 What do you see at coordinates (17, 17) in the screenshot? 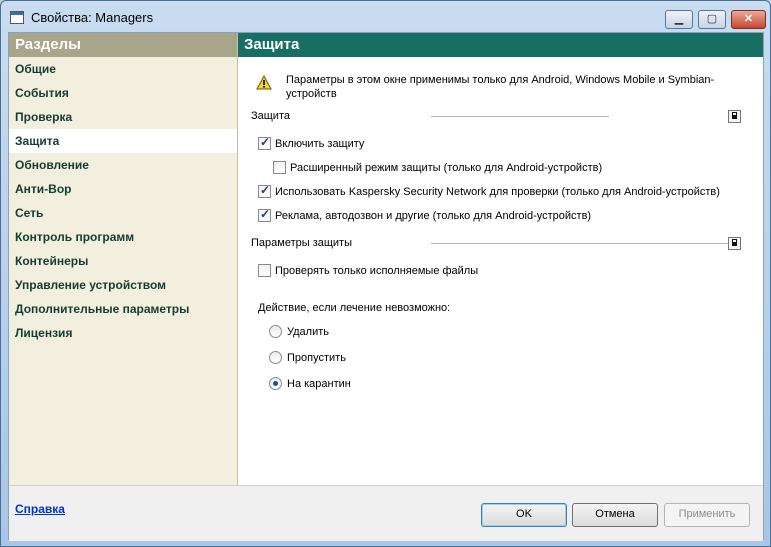
I see `window-app-icon` at bounding box center [17, 17].